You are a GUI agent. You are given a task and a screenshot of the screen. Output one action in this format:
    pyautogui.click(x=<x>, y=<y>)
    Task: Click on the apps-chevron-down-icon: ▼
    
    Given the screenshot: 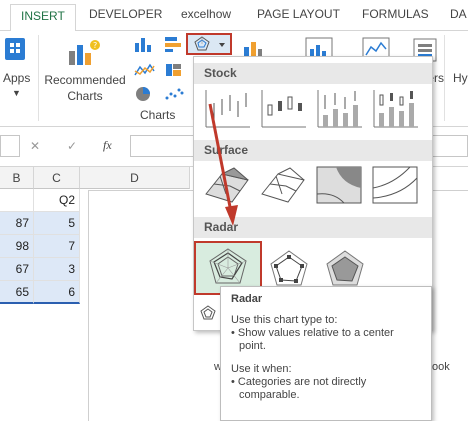 What is the action you would take?
    pyautogui.click(x=16, y=93)
    